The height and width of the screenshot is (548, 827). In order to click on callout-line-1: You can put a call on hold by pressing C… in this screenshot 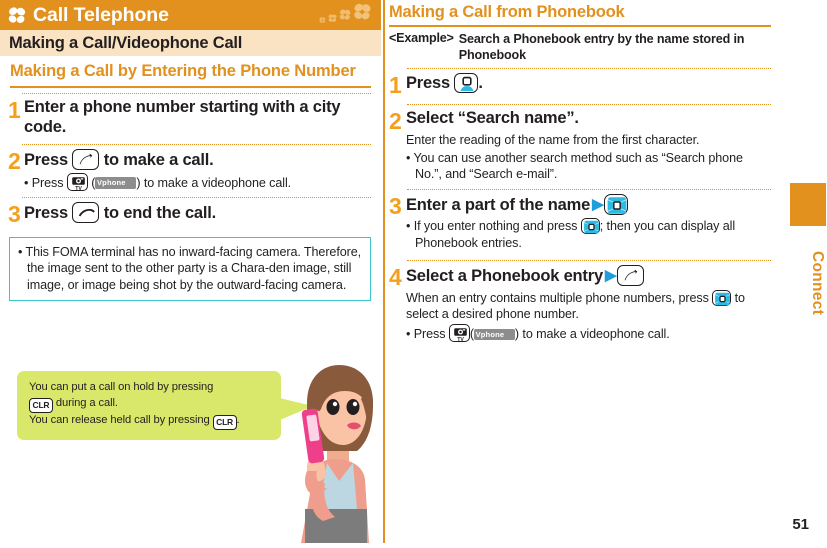, I will do `click(149, 396)`.